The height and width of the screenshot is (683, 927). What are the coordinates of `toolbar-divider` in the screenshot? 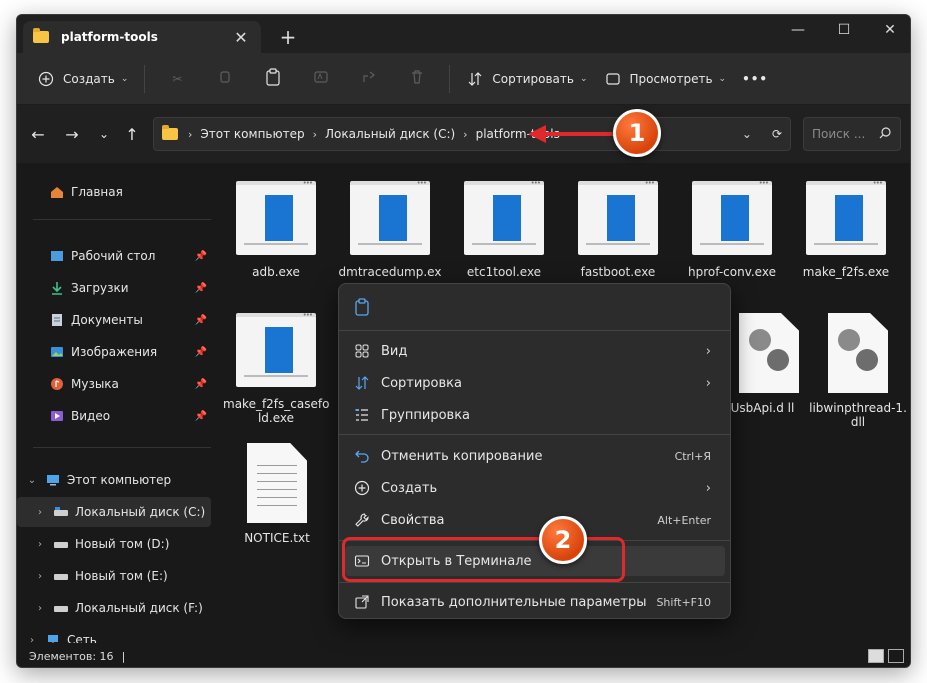 It's located at (145, 78).